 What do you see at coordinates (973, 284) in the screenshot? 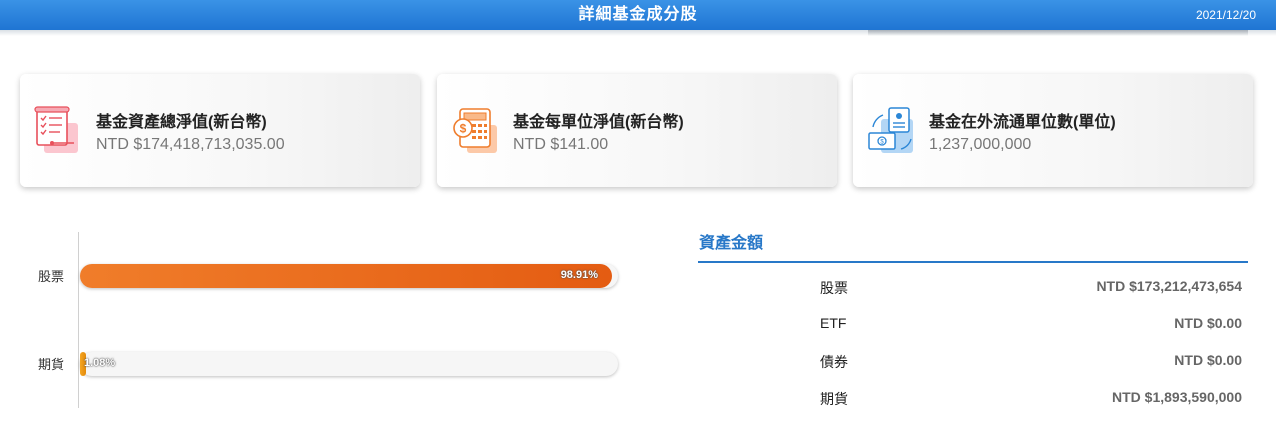
I see `table-row: 股票 NTD $173,212,473,654` at bounding box center [973, 284].